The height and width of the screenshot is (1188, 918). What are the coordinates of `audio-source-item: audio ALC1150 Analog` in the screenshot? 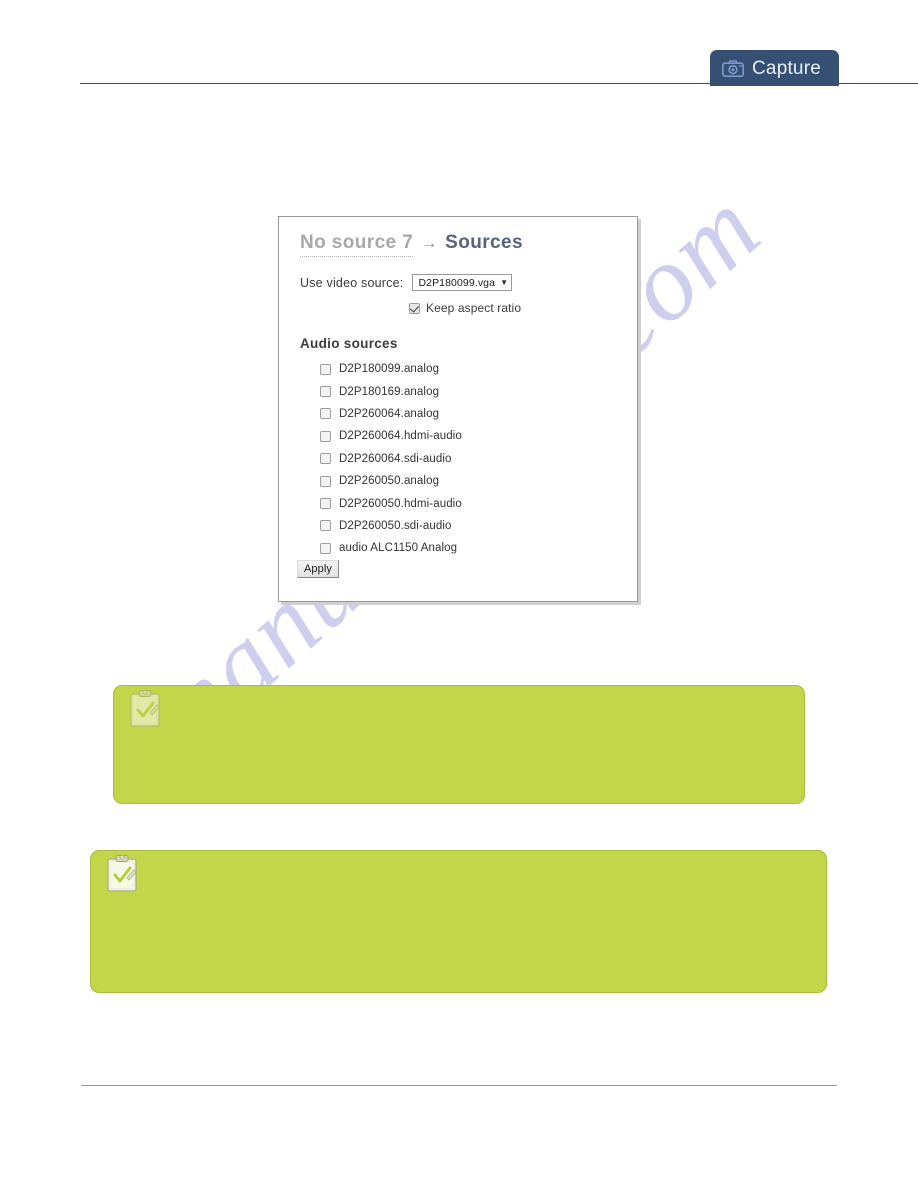 It's located at (470, 548).